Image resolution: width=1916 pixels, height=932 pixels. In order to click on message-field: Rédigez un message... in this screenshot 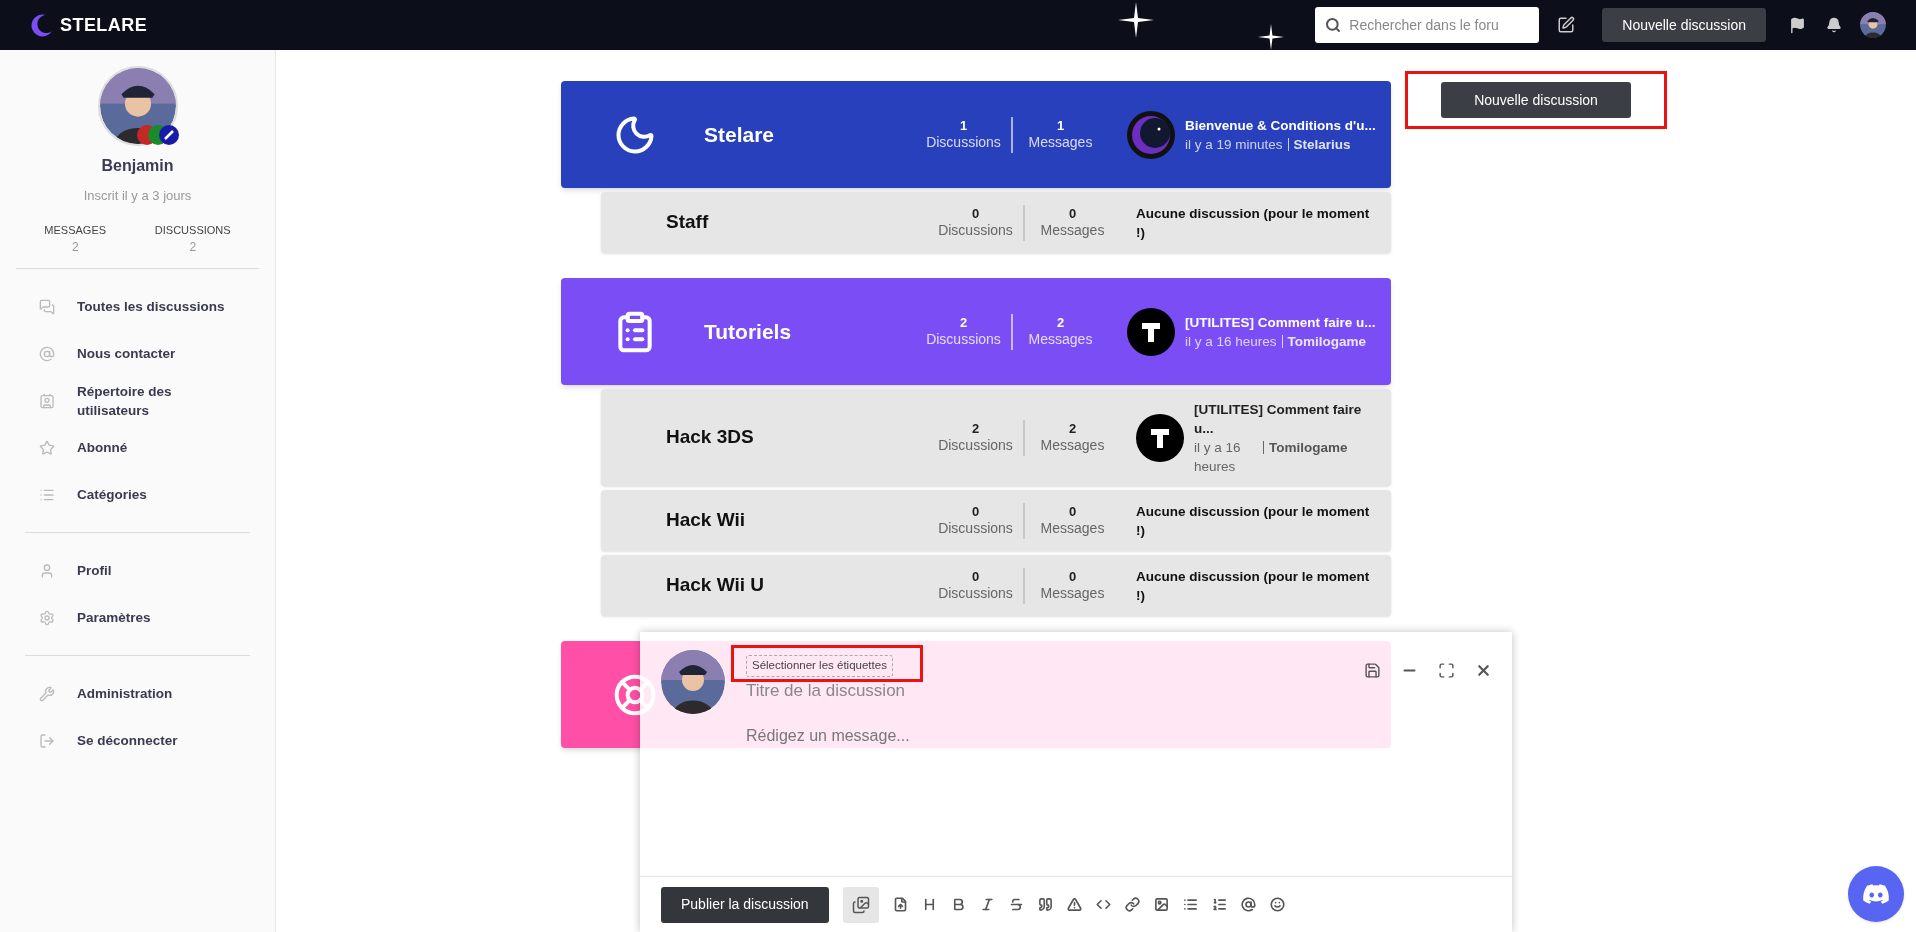, I will do `click(1046, 738)`.